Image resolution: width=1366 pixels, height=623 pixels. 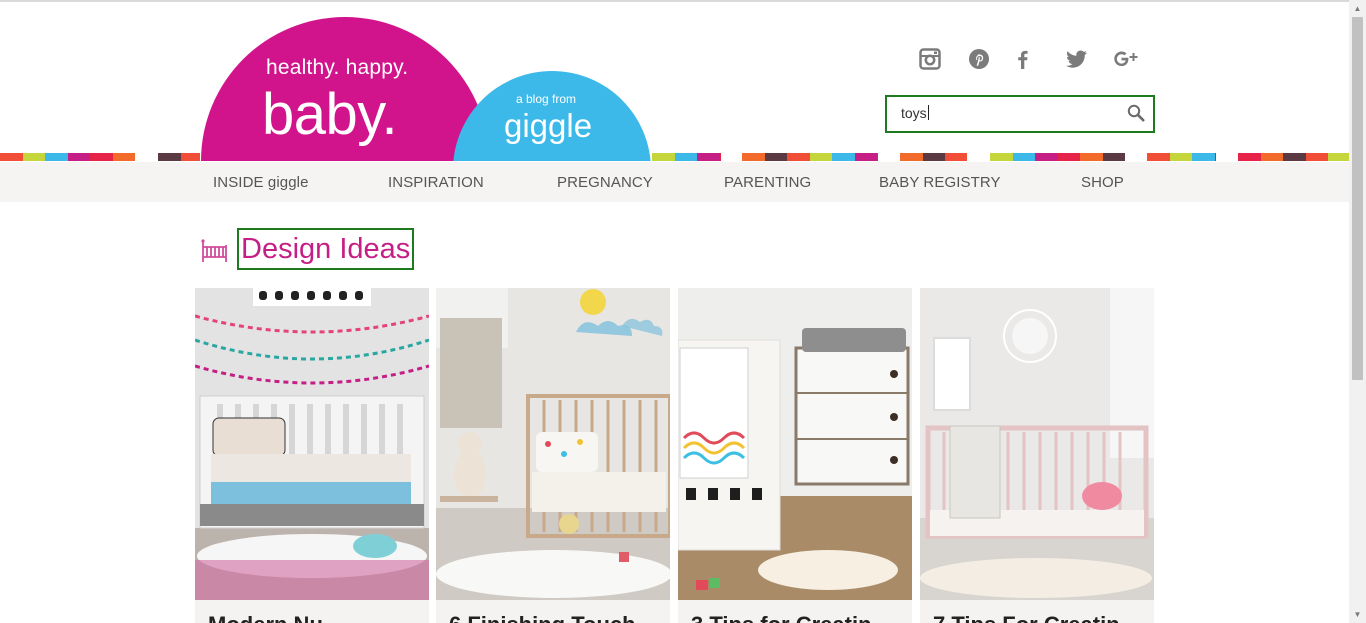 I want to click on color-stripe, so click(x=675, y=157).